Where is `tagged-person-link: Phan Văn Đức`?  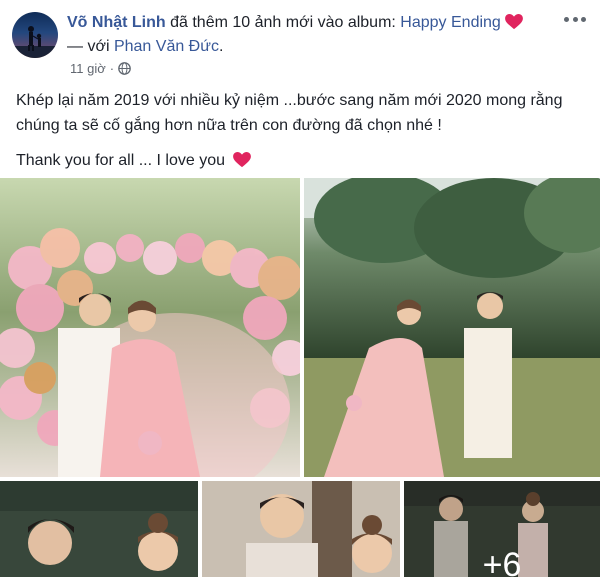
tagged-person-link: Phan Văn Đức is located at coordinates (166, 46).